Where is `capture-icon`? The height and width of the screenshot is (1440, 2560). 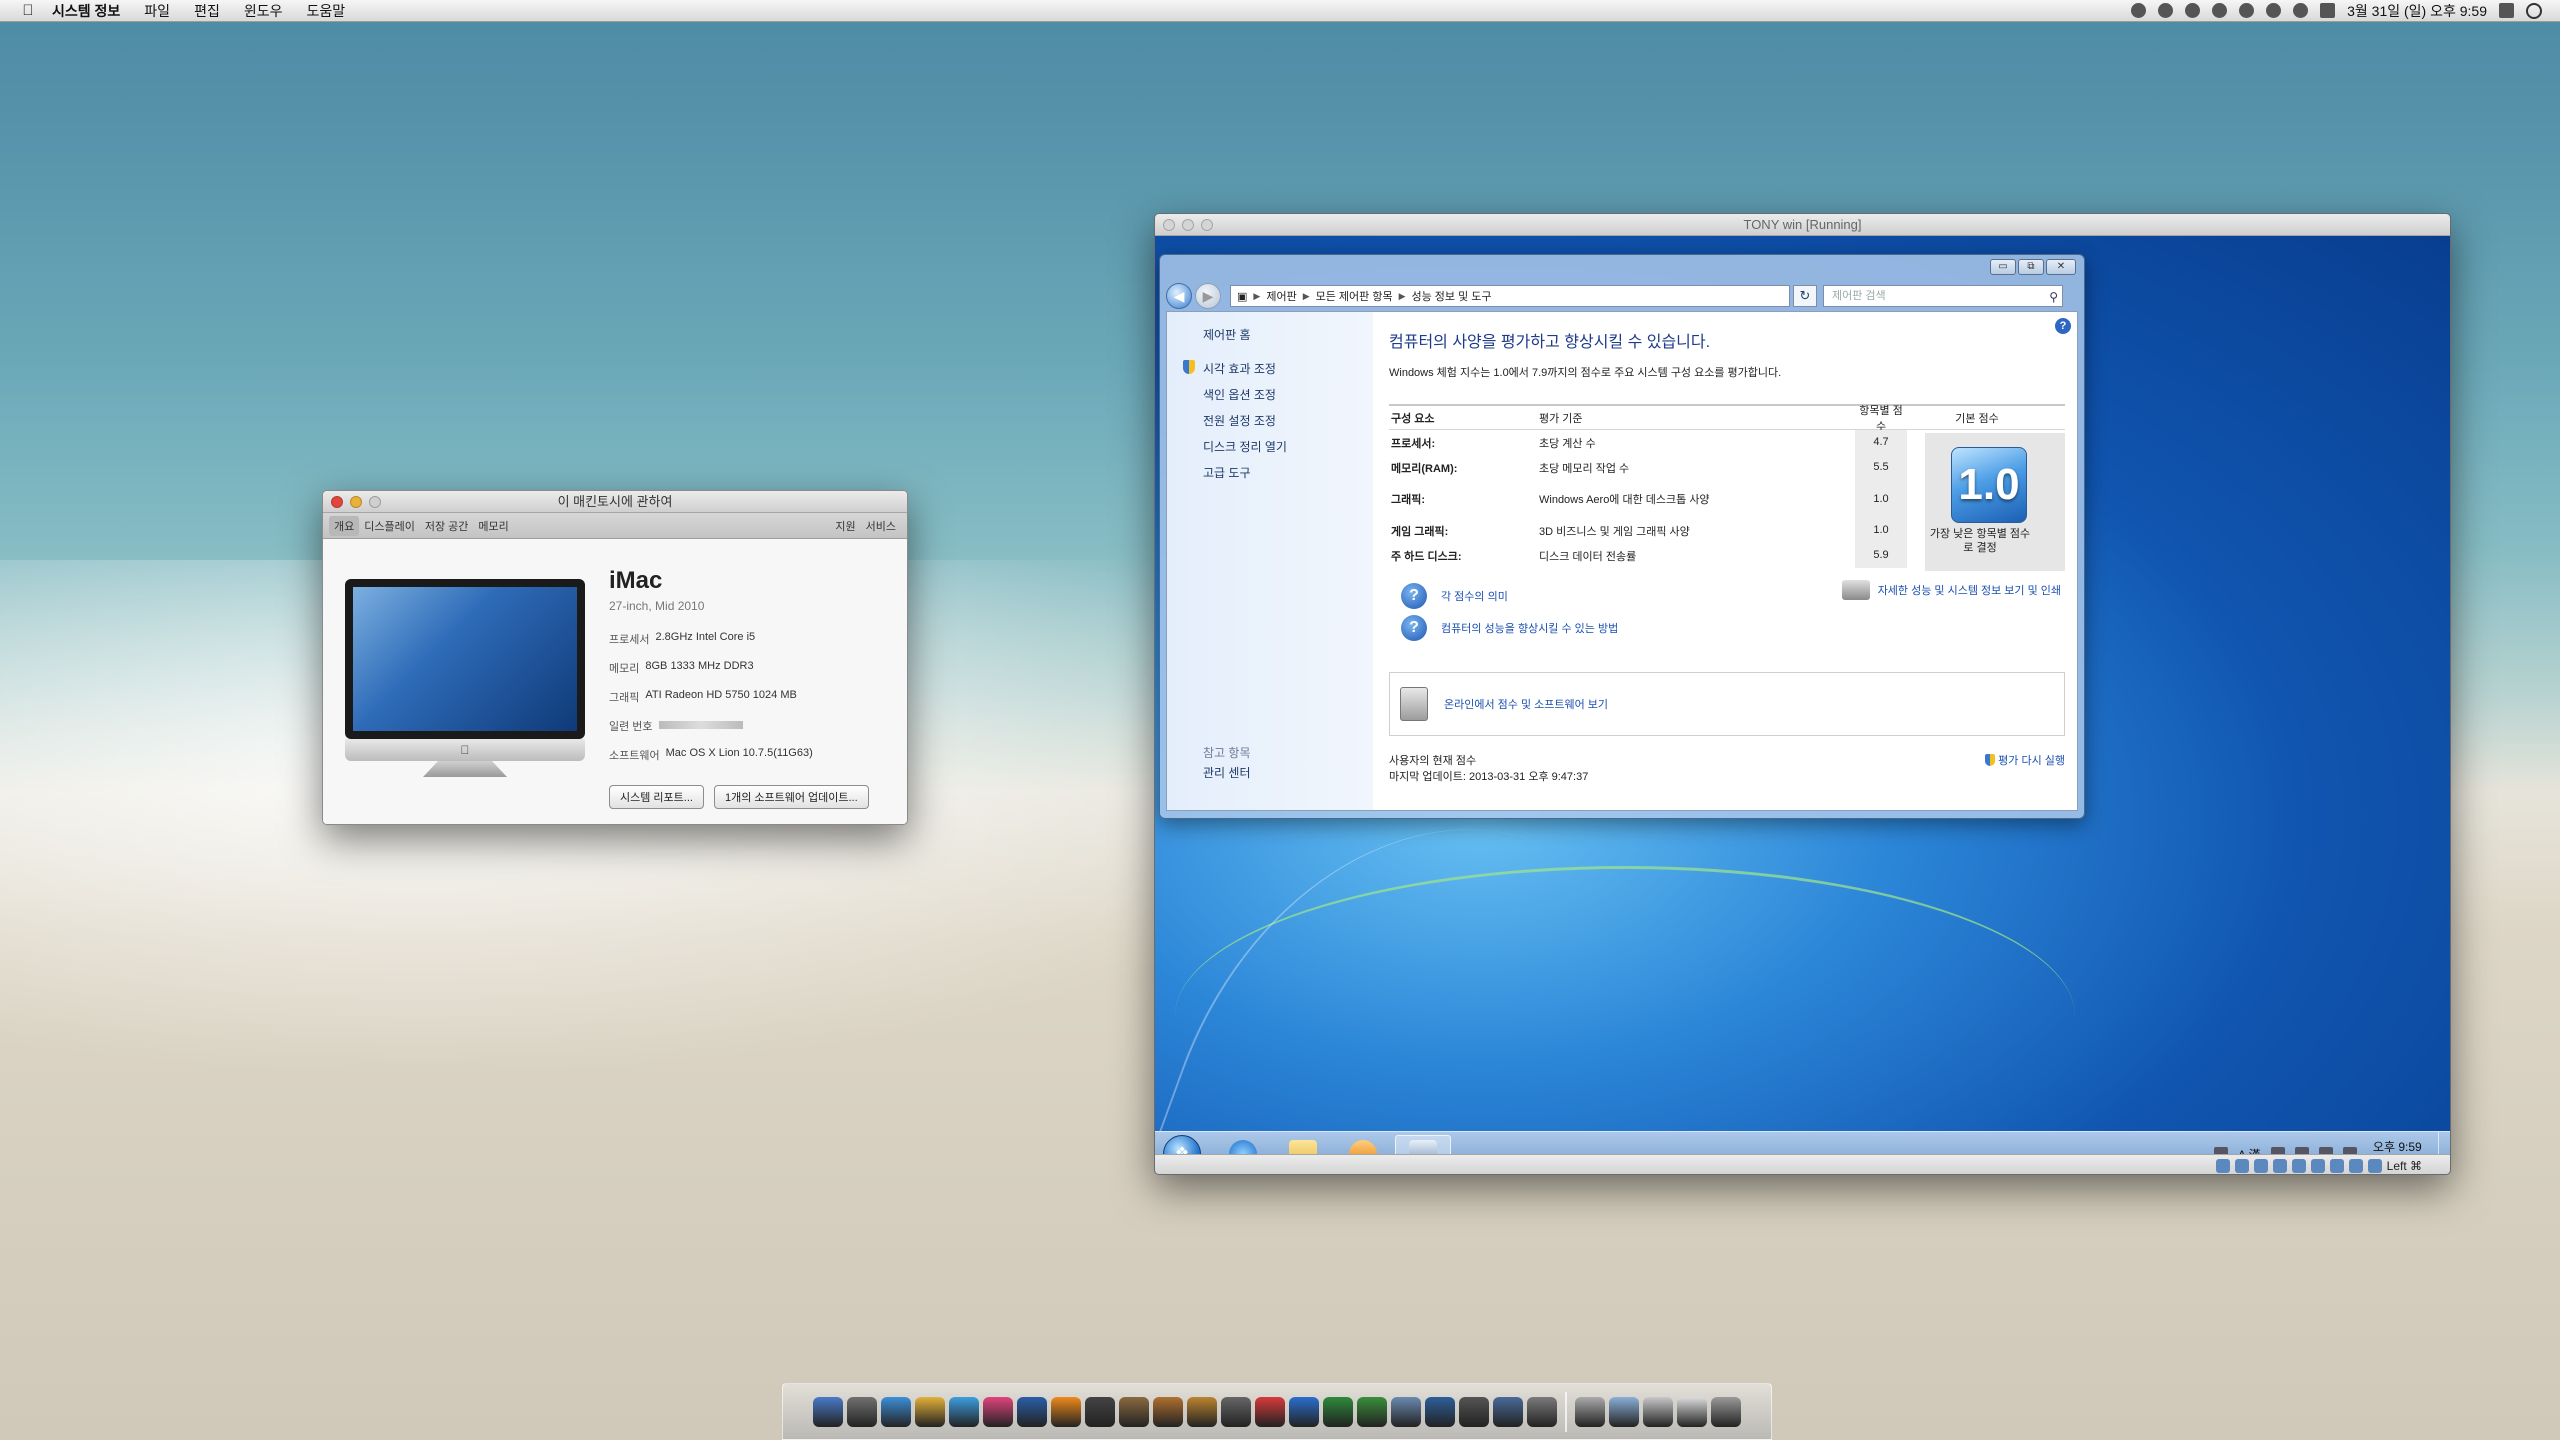 capture-icon is located at coordinates (2336, 1165).